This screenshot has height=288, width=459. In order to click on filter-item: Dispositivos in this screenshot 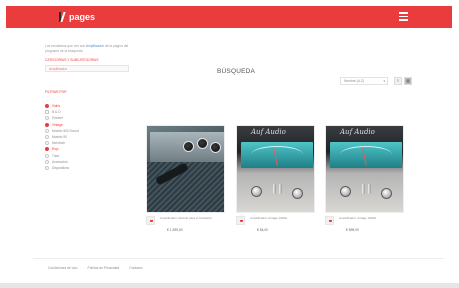, I will do `click(92, 168)`.